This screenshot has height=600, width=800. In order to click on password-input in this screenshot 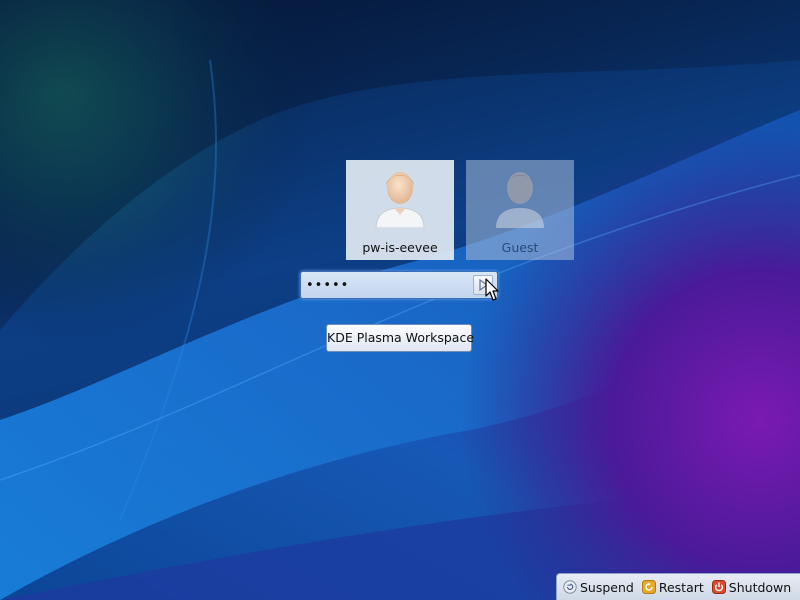, I will do `click(389, 285)`.